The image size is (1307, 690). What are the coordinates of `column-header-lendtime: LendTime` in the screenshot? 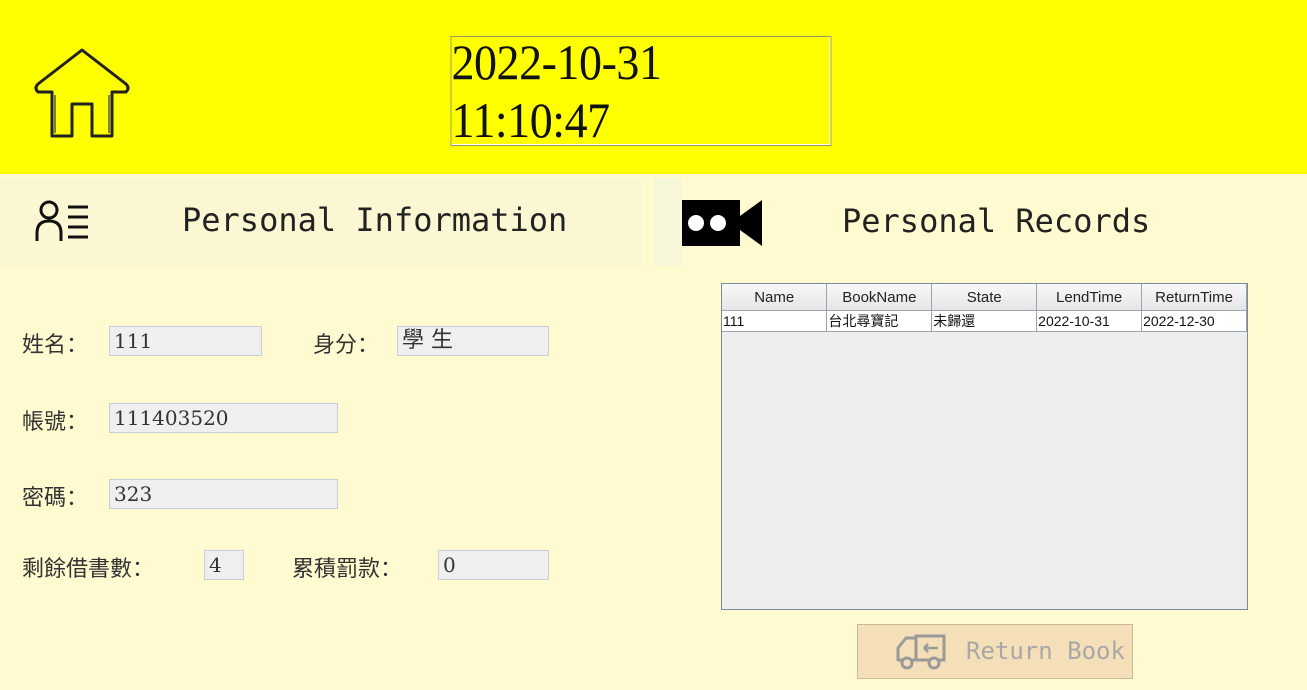 It's located at (1089, 297).